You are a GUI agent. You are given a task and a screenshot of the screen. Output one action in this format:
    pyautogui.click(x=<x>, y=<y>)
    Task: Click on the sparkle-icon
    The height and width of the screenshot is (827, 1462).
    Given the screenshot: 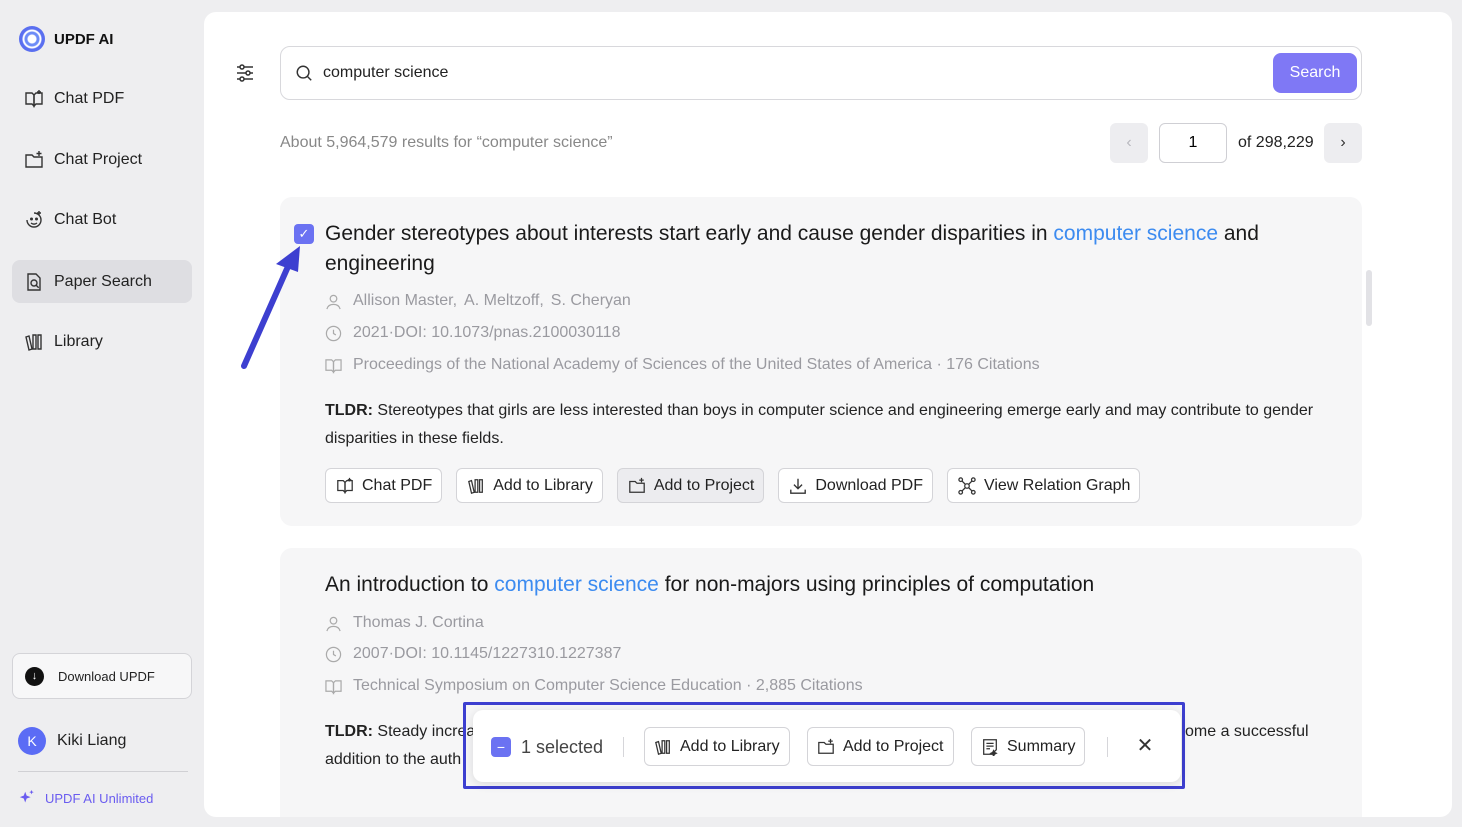 What is the action you would take?
    pyautogui.click(x=26, y=796)
    